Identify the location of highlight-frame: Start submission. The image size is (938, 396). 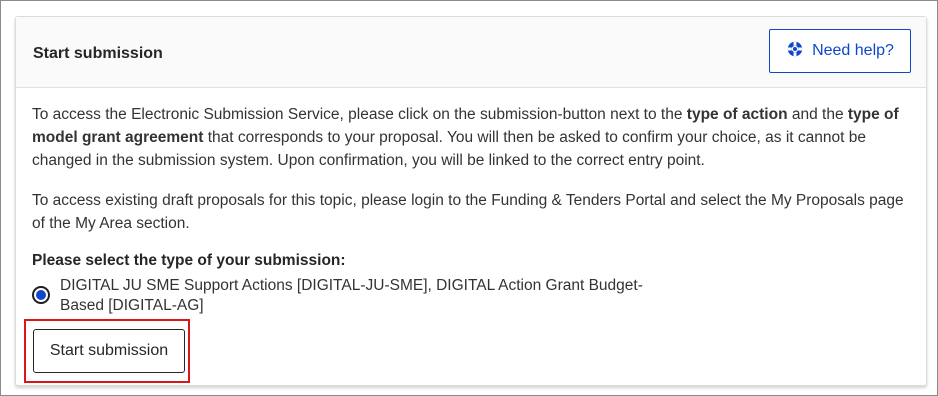
(107, 351).